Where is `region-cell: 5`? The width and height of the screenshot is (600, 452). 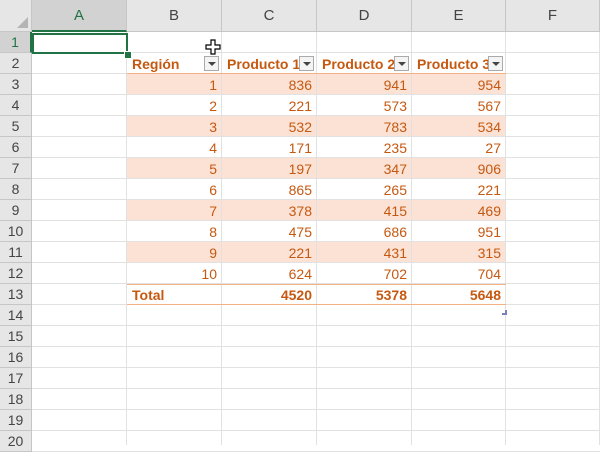
region-cell: 5 is located at coordinates (174, 168).